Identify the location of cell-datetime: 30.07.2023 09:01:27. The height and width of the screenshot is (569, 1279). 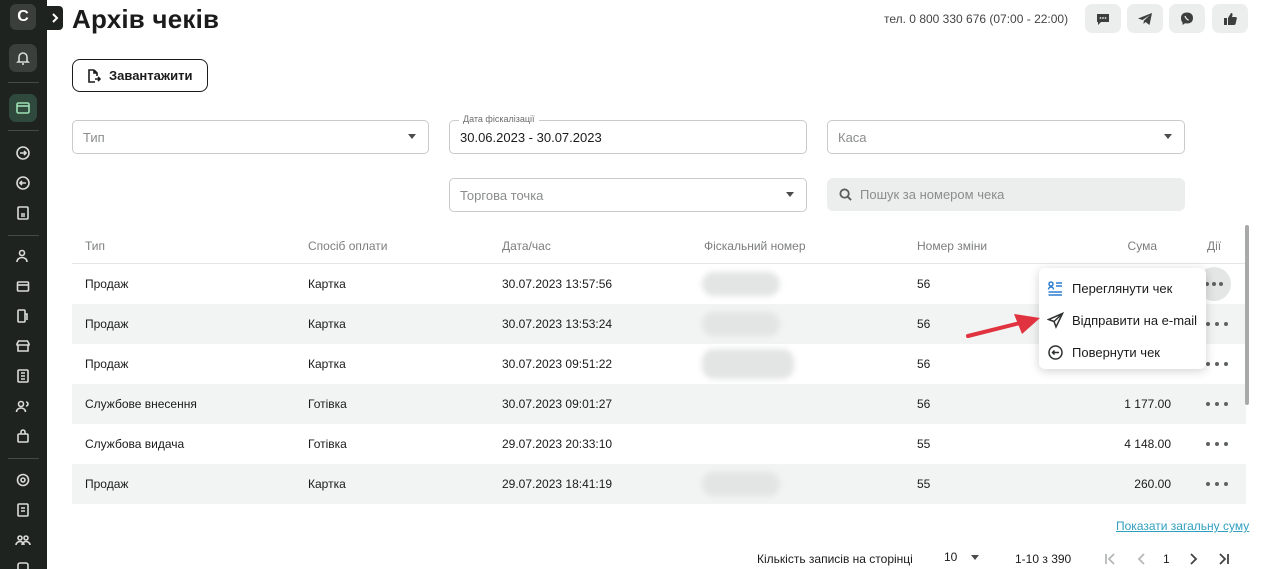
(557, 404).